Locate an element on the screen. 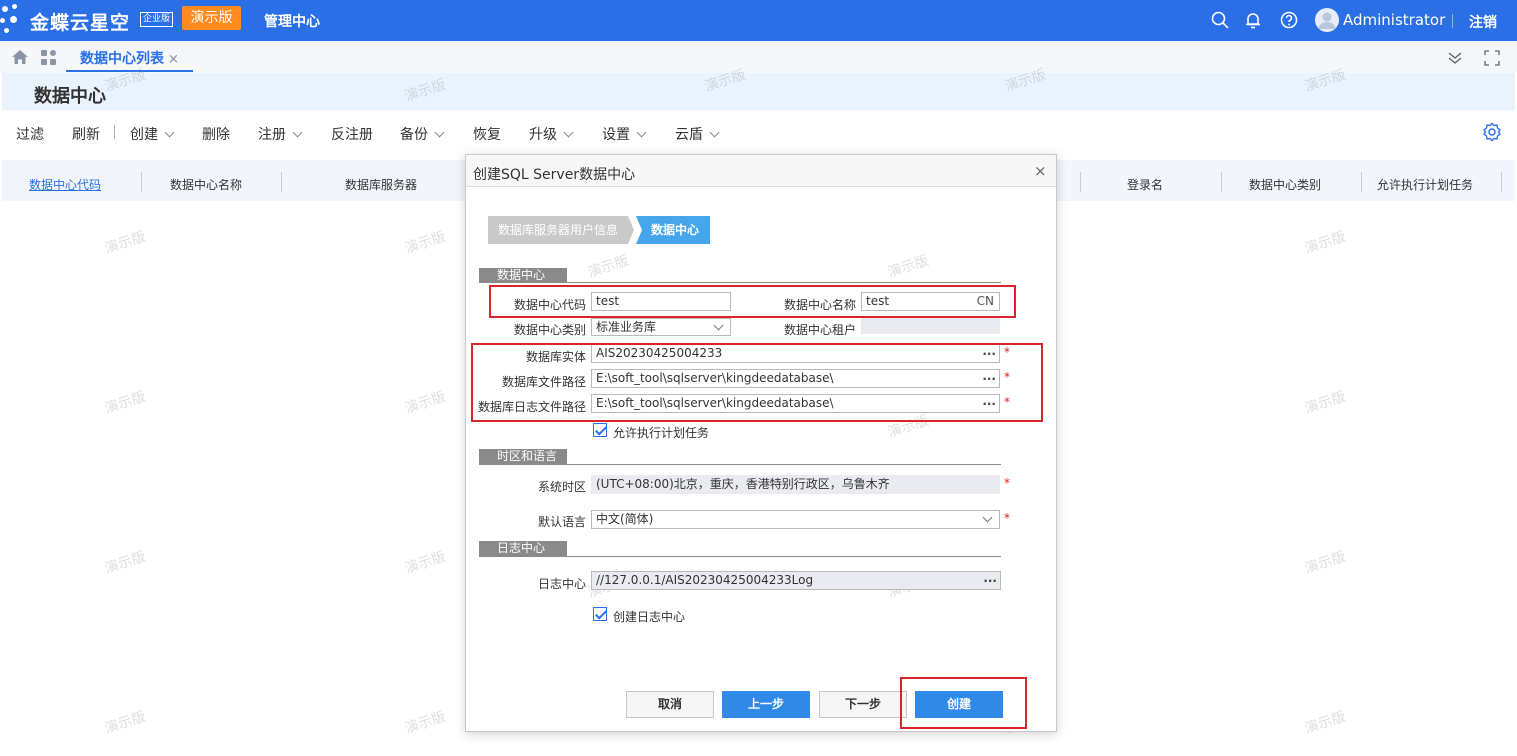  cancel-button: 取消 is located at coordinates (670, 704).